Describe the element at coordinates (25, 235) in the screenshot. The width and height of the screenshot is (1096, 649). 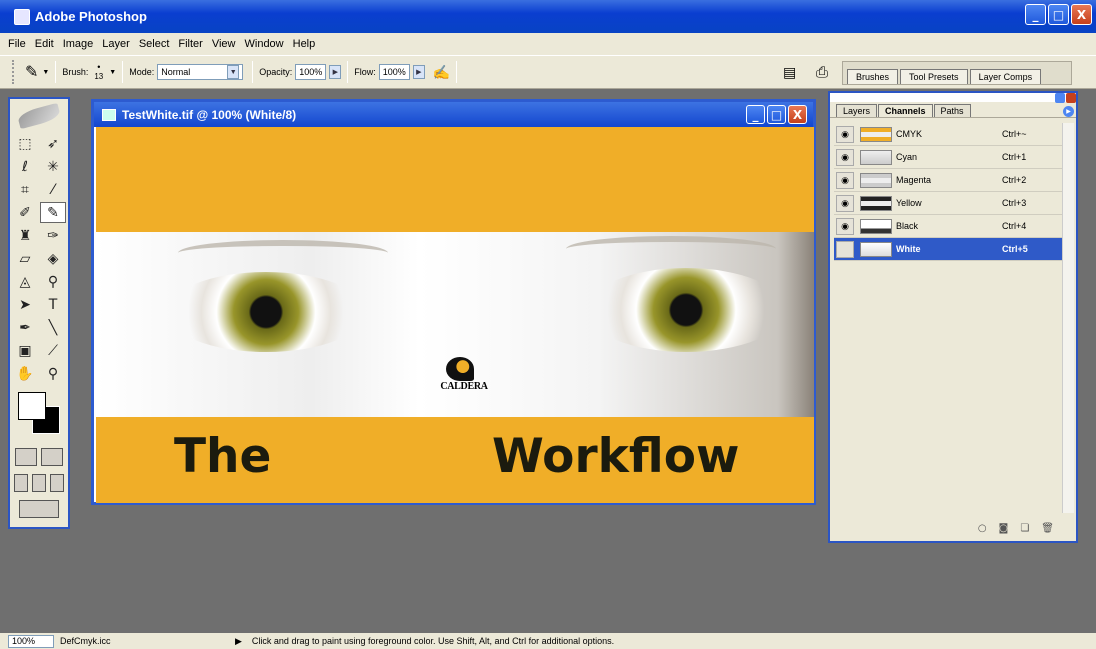
I see `clone-stamp-tool-icon: ♜` at that location.